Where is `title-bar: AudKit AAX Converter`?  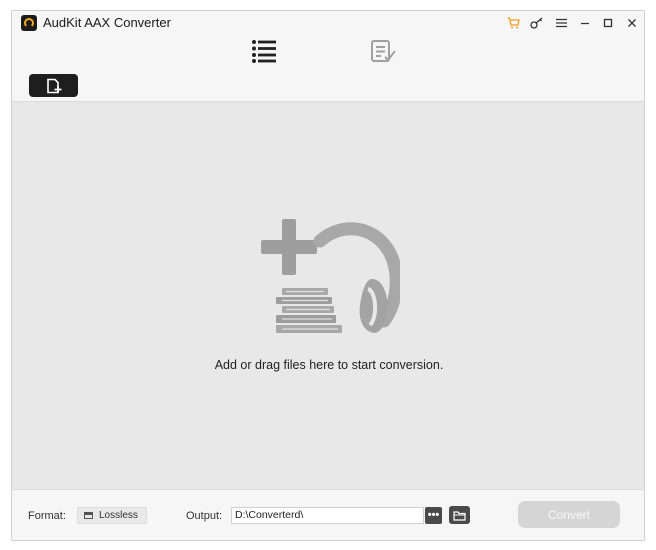
title-bar: AudKit AAX Converter is located at coordinates (328, 23).